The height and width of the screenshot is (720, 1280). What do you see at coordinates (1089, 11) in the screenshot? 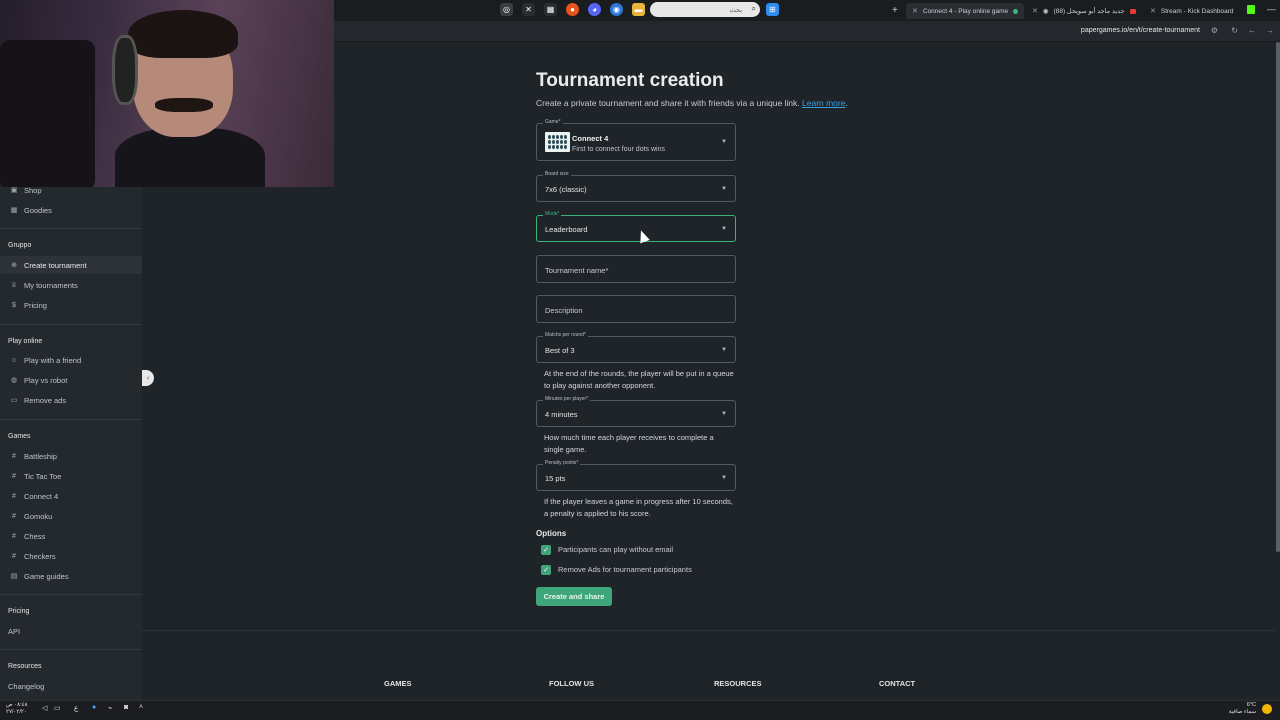
I see `tab-label: جديد ماجد أبو سويحل (88)` at bounding box center [1089, 11].